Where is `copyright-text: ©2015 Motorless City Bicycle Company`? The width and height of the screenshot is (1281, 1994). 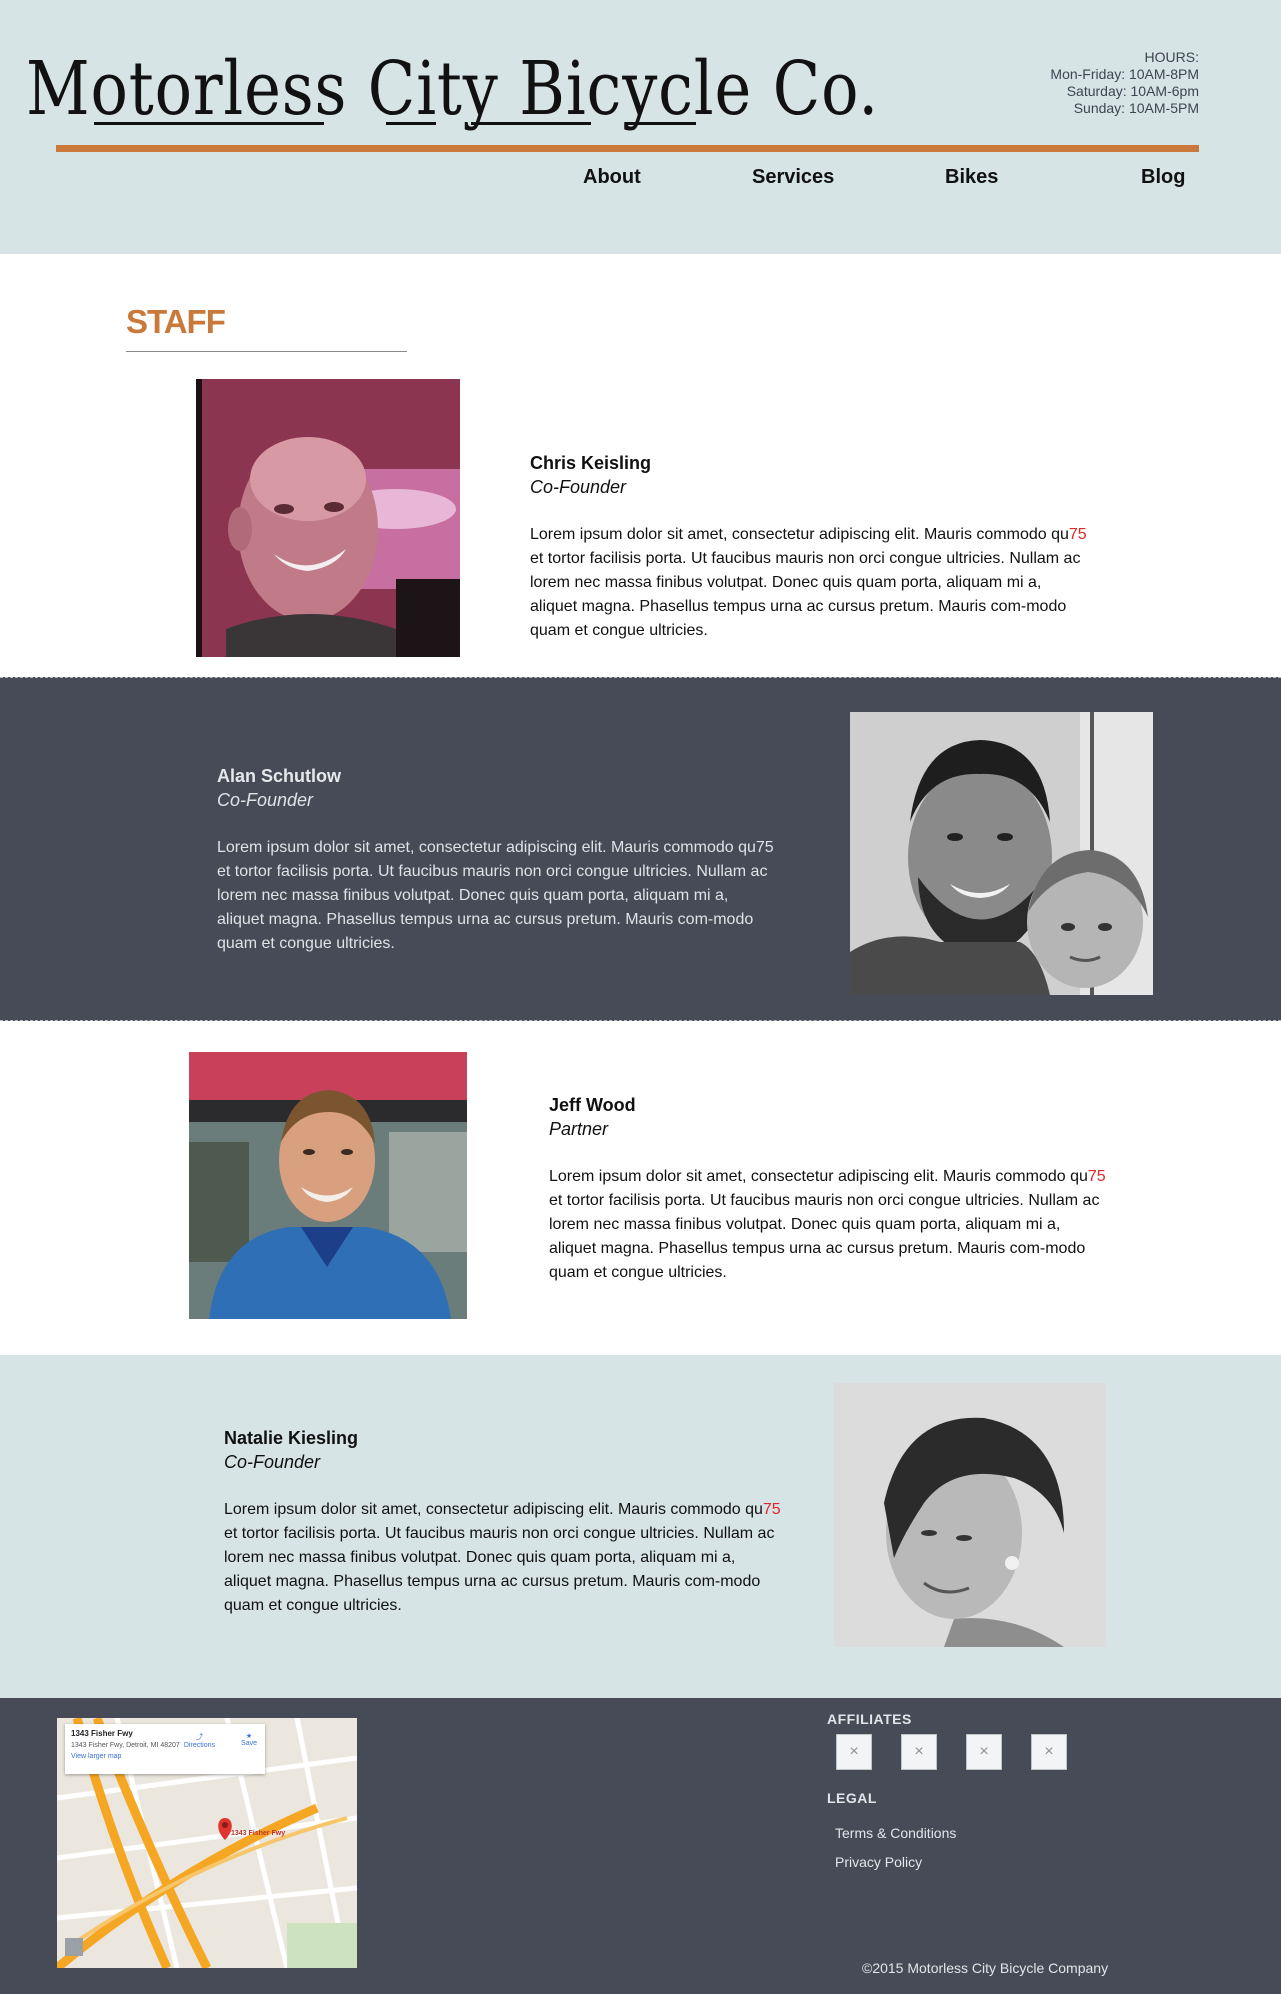
copyright-text: ©2015 Motorless City Bicycle Company is located at coordinates (985, 1968).